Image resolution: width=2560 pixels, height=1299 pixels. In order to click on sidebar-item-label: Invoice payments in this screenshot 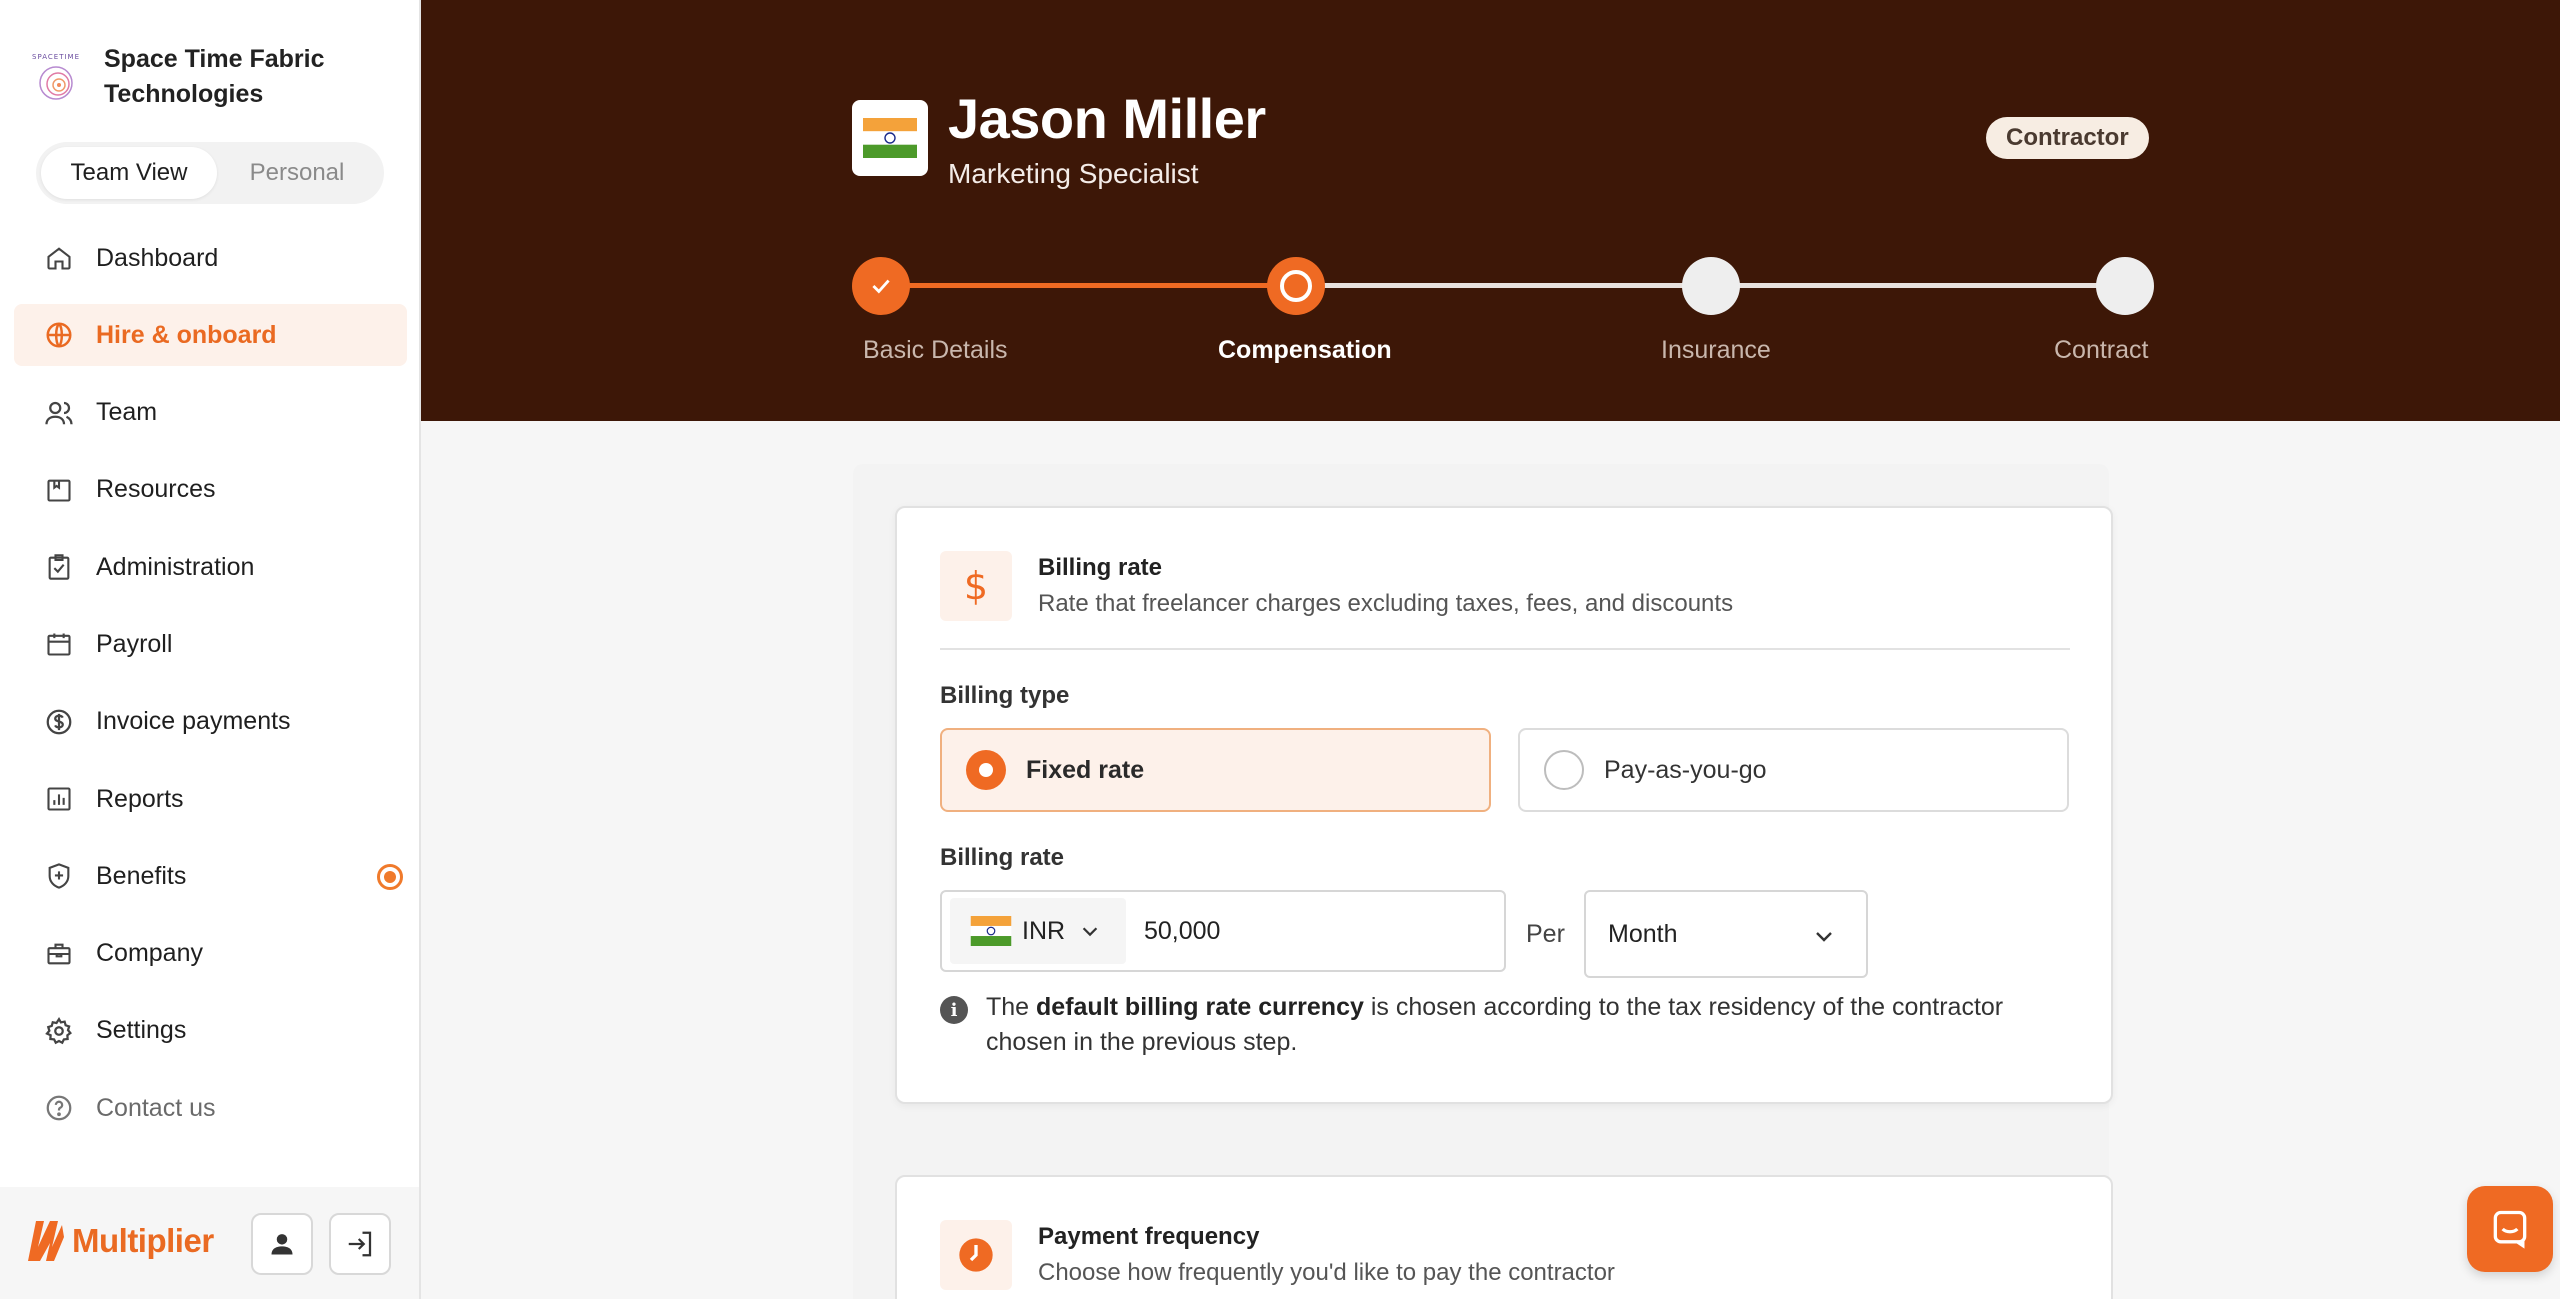, I will do `click(193, 721)`.